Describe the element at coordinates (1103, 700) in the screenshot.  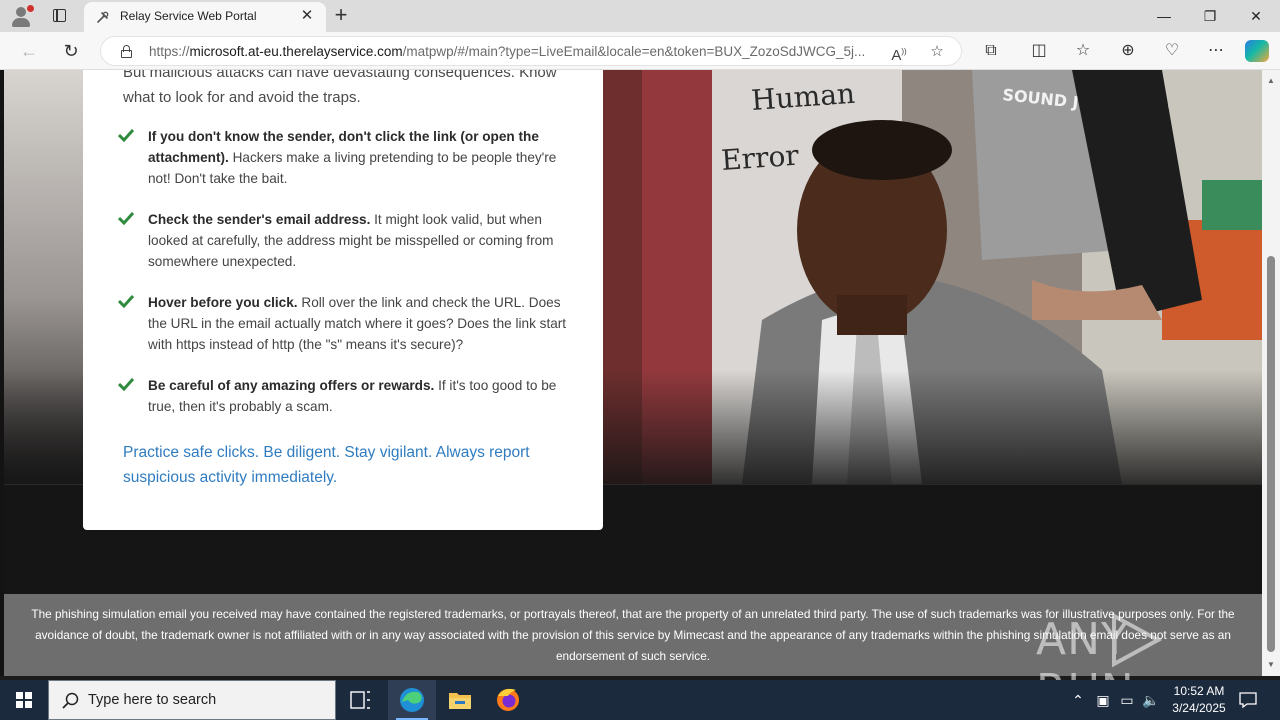
I see `device-icon: ▣` at that location.